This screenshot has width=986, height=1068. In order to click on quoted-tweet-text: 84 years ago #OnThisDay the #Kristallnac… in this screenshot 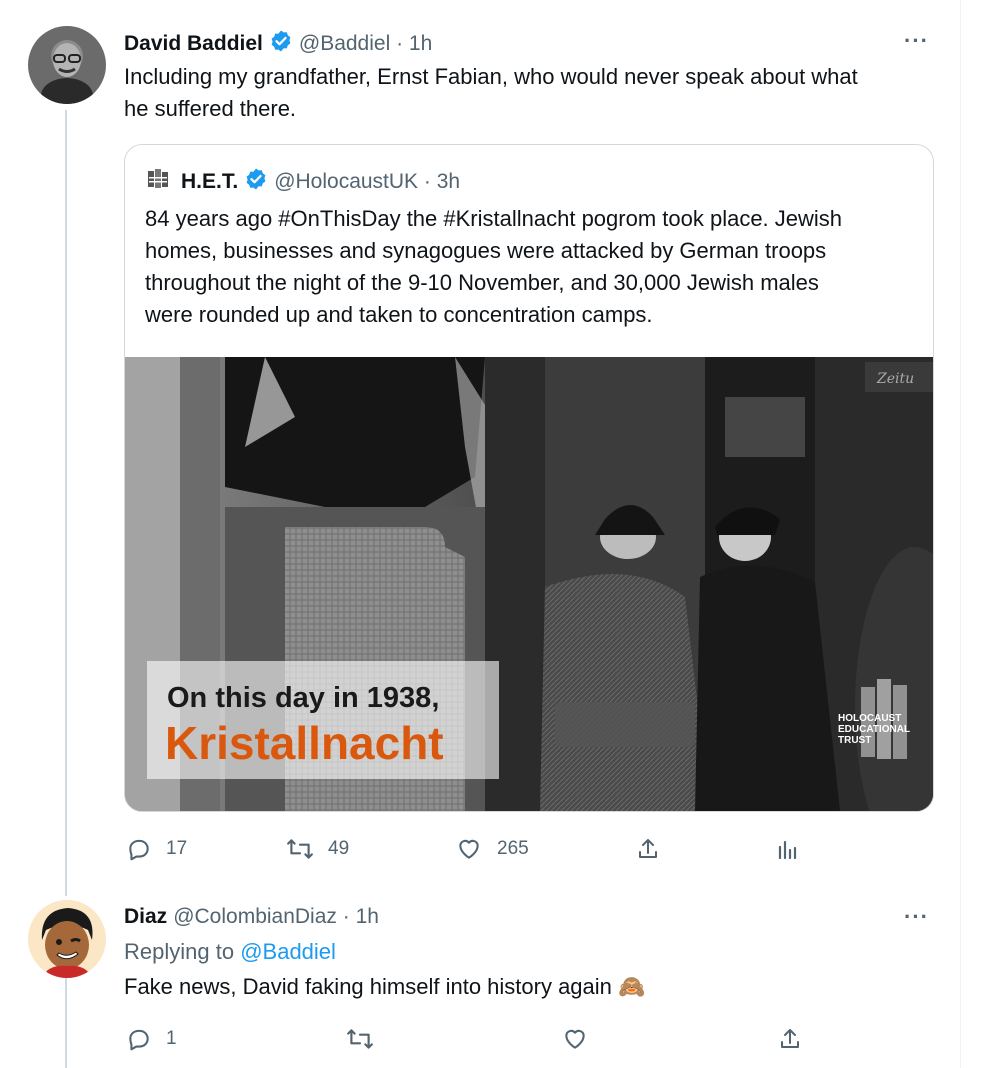, I will do `click(530, 267)`.